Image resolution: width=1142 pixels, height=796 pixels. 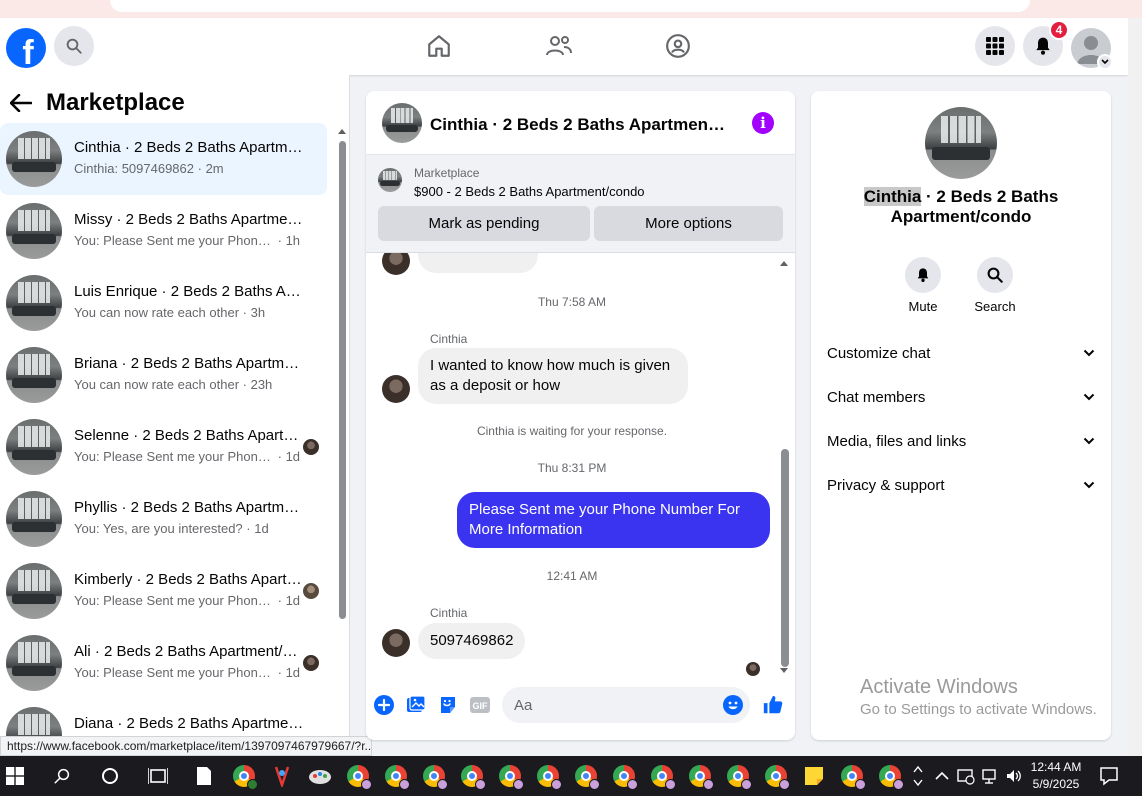 What do you see at coordinates (74, 46) in the screenshot?
I see `search-button` at bounding box center [74, 46].